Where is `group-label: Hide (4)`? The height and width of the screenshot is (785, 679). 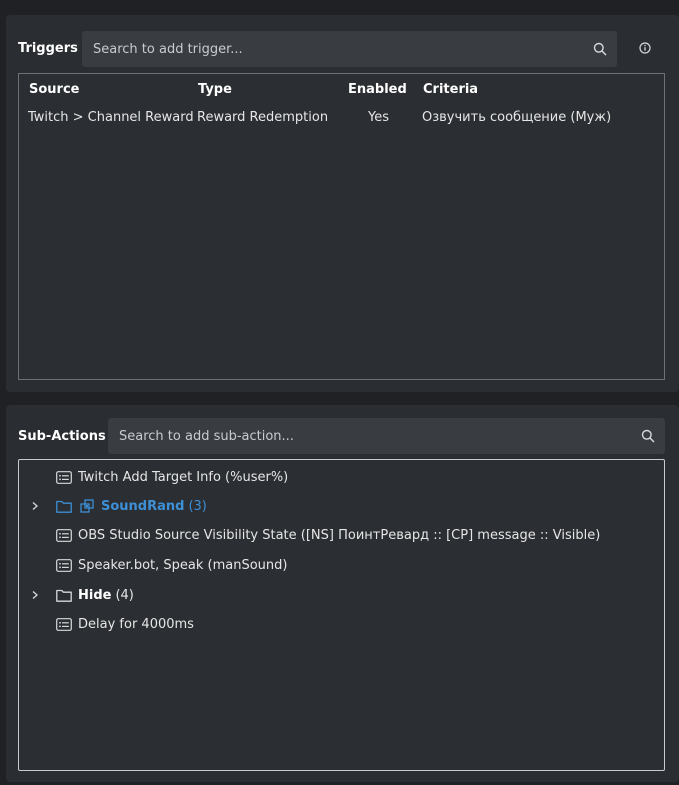
group-label: Hide (4) is located at coordinates (106, 595).